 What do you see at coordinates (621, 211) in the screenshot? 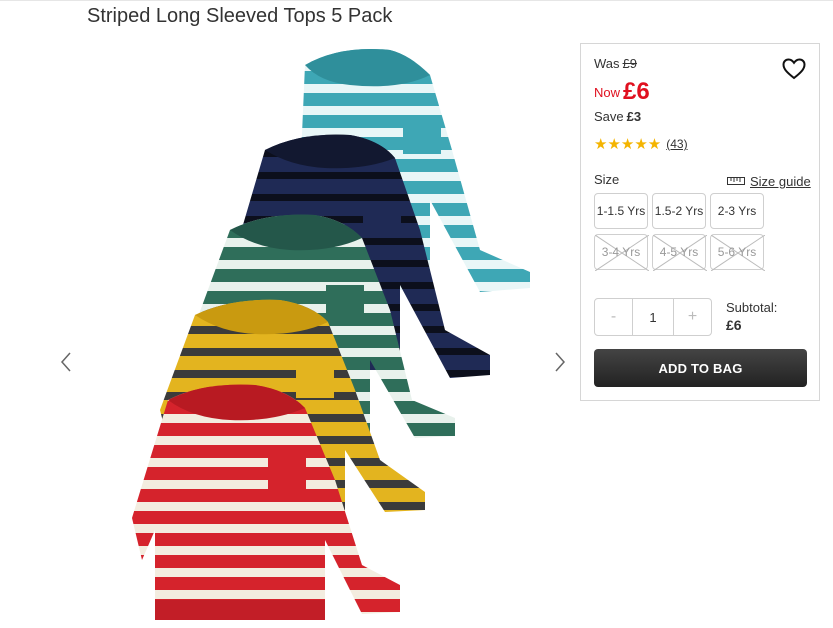
I see `size-option-1-1.5: 1-1.5 Yrs` at bounding box center [621, 211].